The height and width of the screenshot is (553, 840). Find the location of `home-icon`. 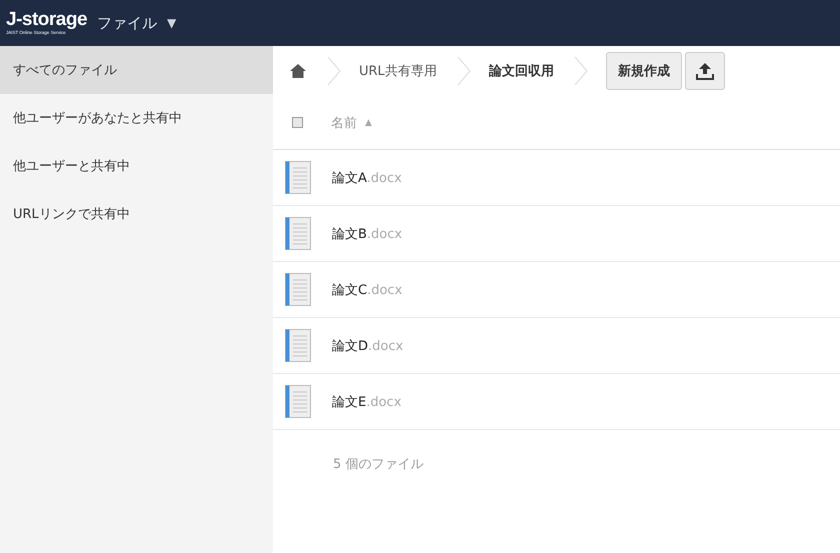

home-icon is located at coordinates (298, 71).